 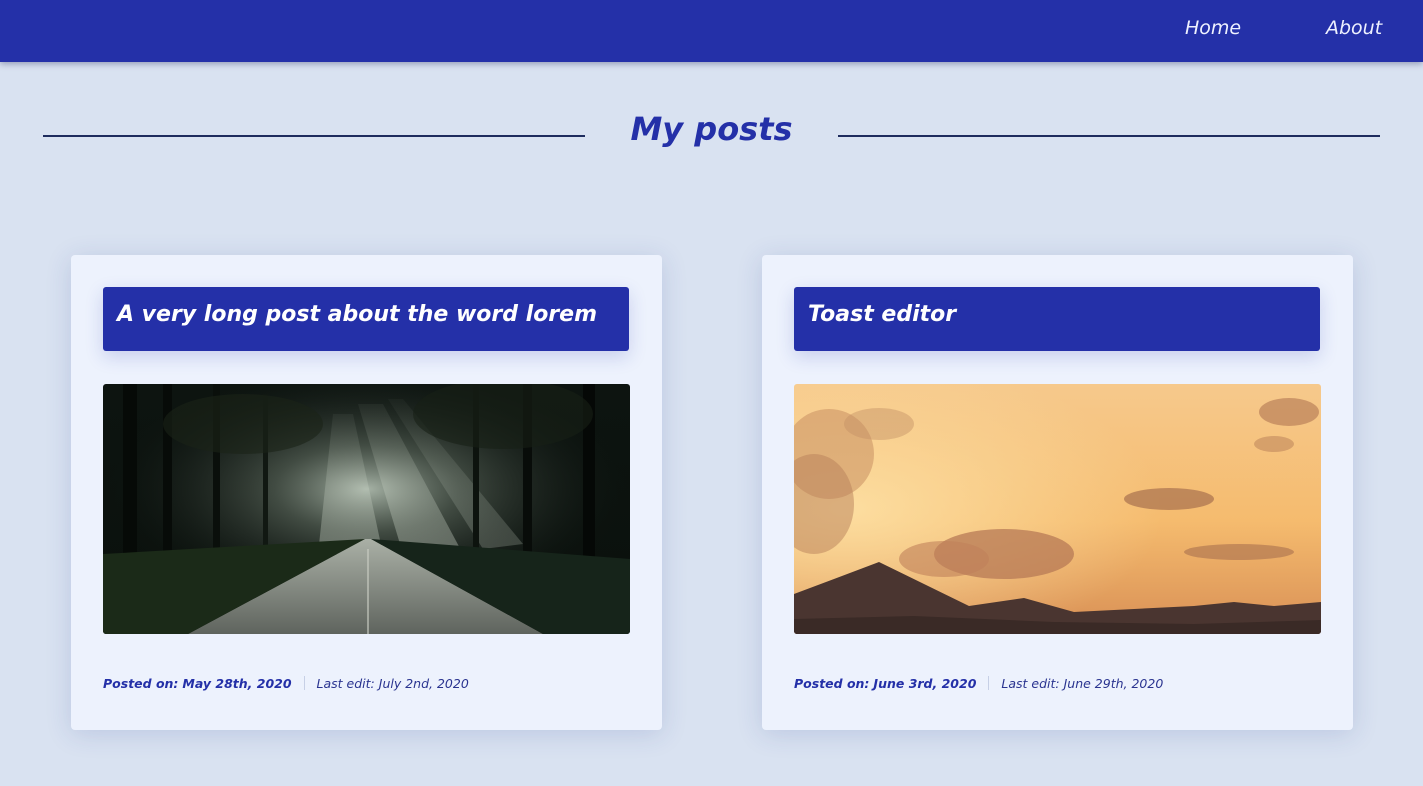 I want to click on heading-divider-right, so click(x=1109, y=136).